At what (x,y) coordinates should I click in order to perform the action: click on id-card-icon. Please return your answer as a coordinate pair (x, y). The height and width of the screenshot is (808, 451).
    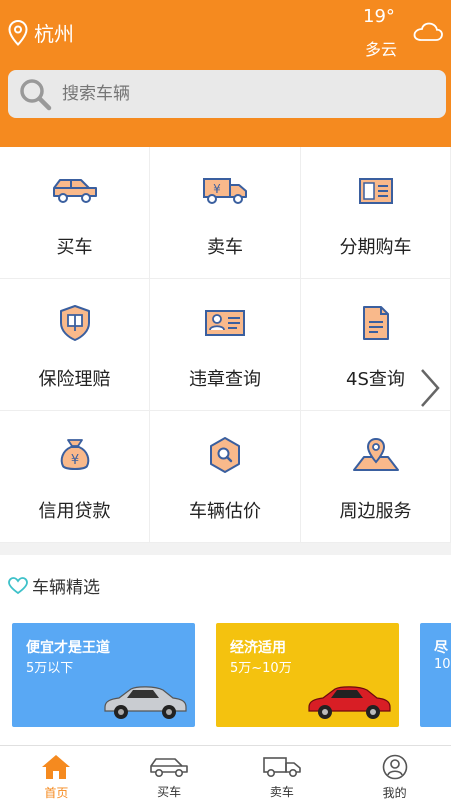
    Looking at the image, I should click on (225, 323).